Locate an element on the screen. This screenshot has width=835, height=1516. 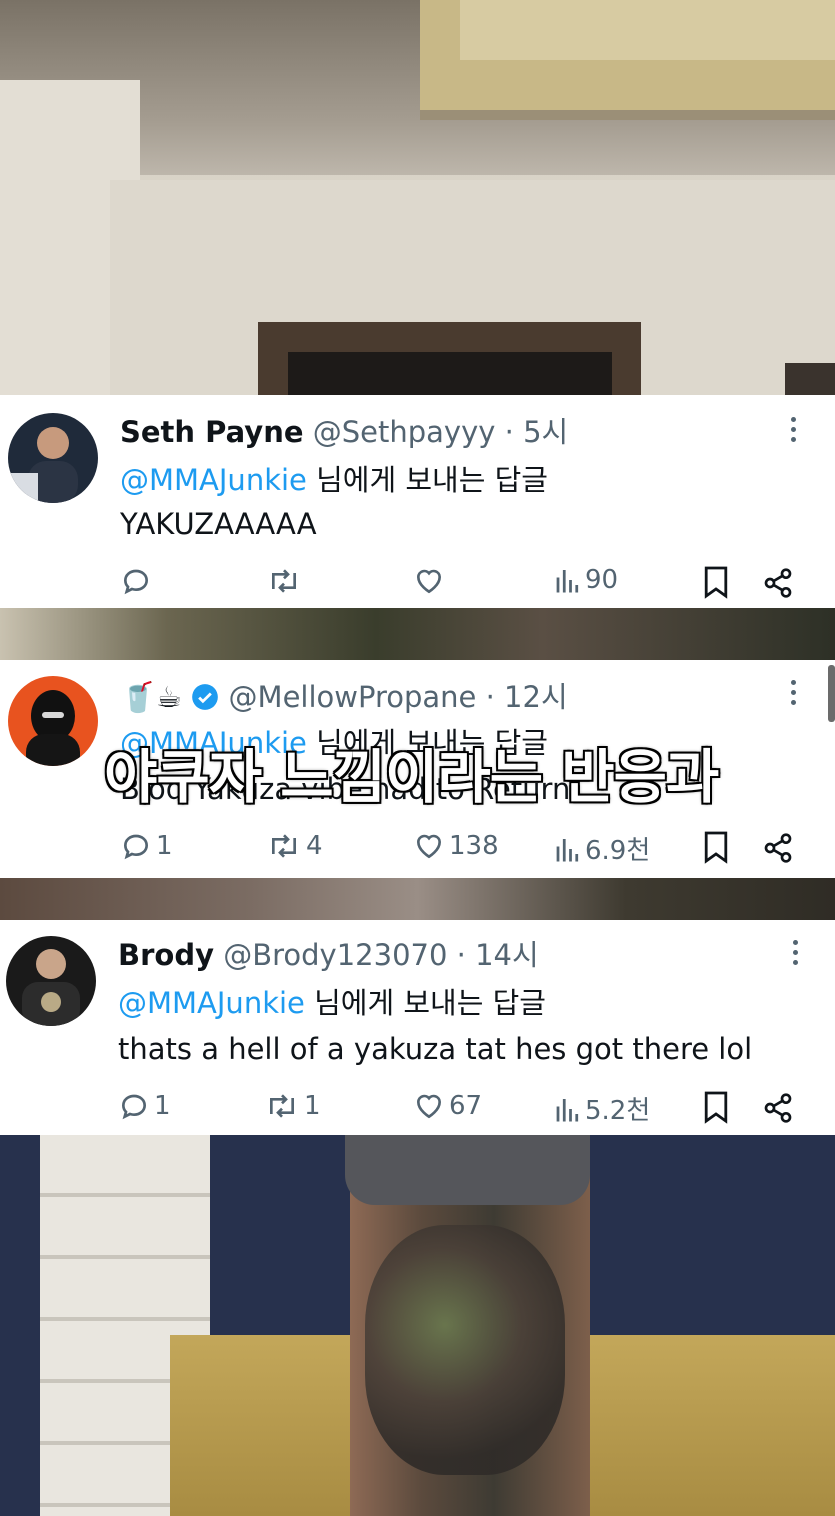
display-name: 🥤☕ is located at coordinates (151, 697).